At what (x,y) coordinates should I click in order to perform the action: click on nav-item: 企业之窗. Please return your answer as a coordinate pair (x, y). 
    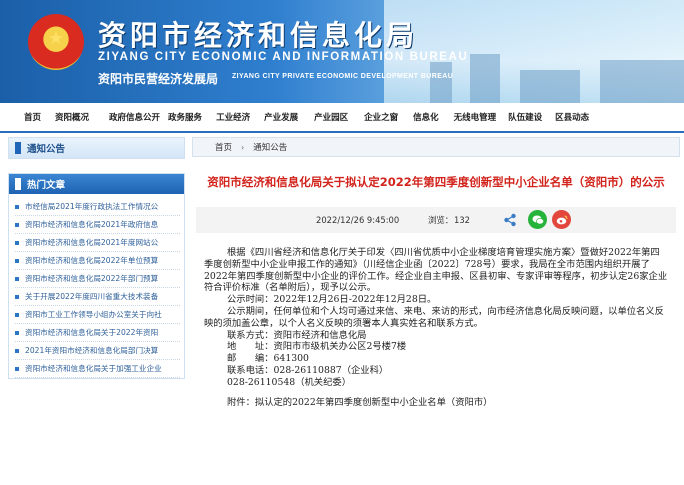
    Looking at the image, I should click on (381, 117).